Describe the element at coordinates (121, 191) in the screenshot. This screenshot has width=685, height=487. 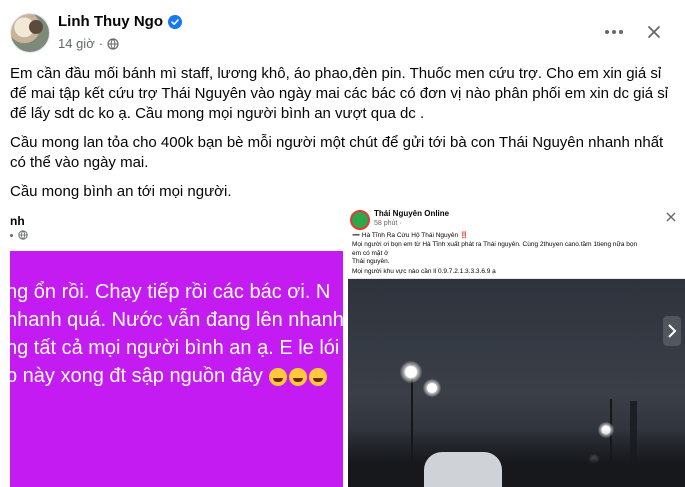
I see `post-paragraph: Cầu mong bình an tới mọi người.` at that location.